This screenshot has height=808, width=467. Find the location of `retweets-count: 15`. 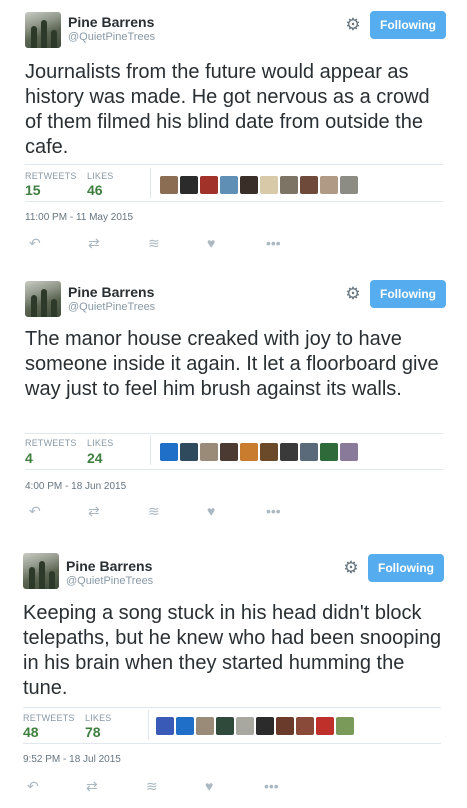

retweets-count: 15 is located at coordinates (33, 190).